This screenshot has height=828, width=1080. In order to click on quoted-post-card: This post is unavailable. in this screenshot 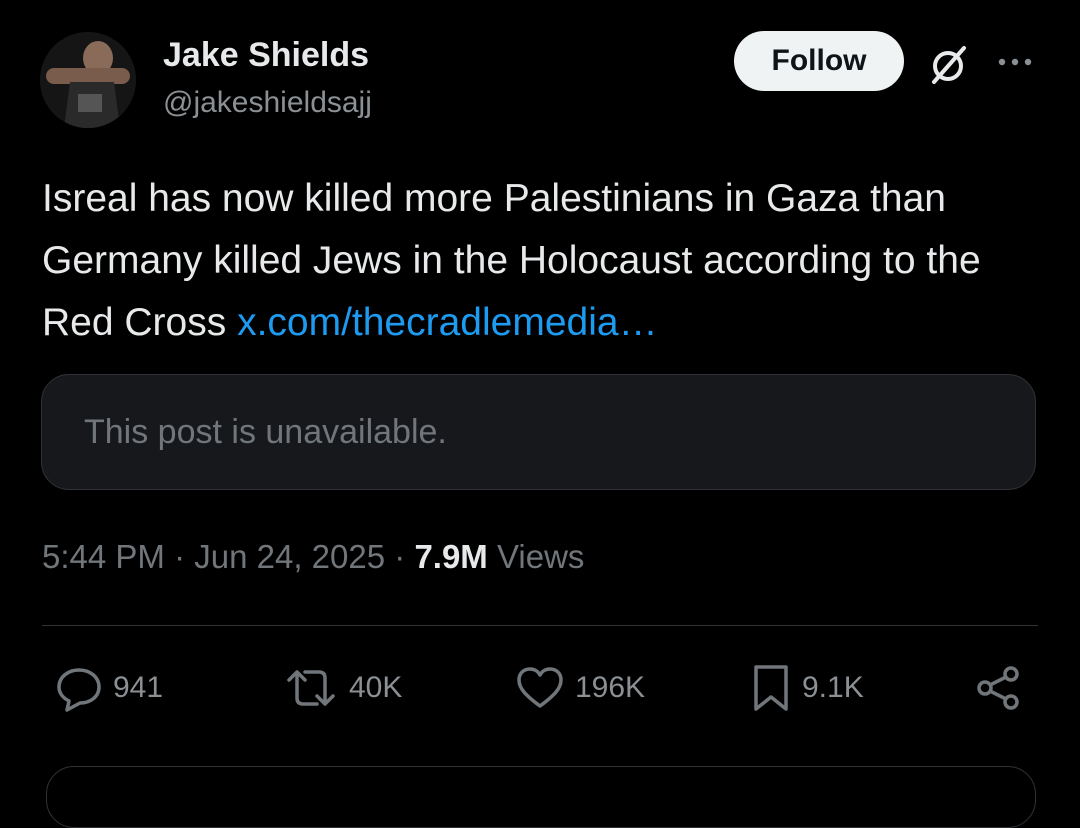, I will do `click(538, 432)`.